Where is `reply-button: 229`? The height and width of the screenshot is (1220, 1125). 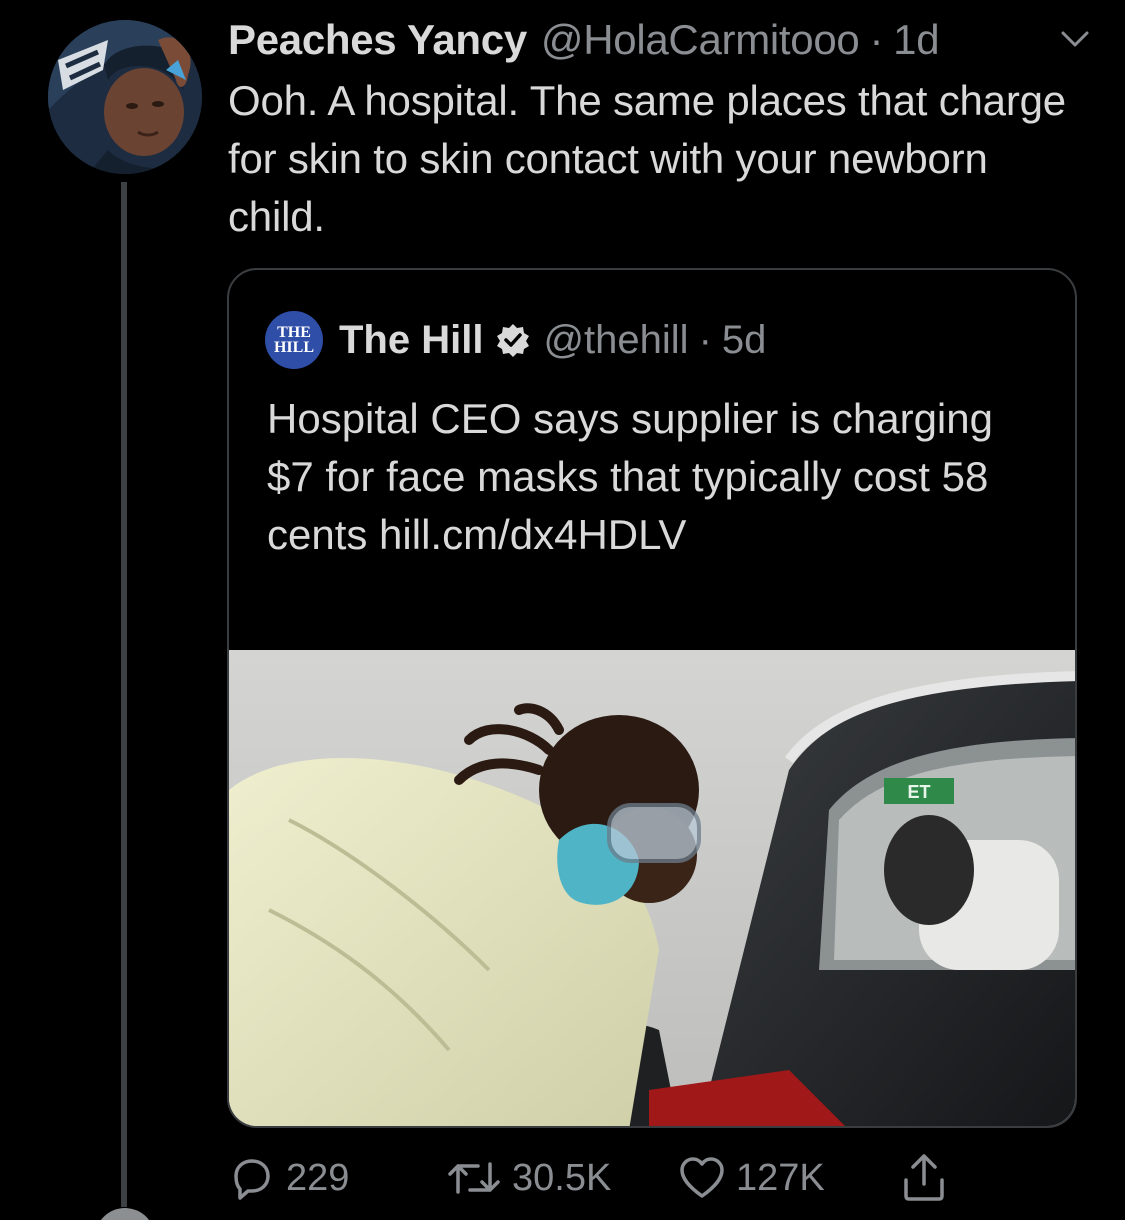
reply-button: 229 is located at coordinates (288, 1178).